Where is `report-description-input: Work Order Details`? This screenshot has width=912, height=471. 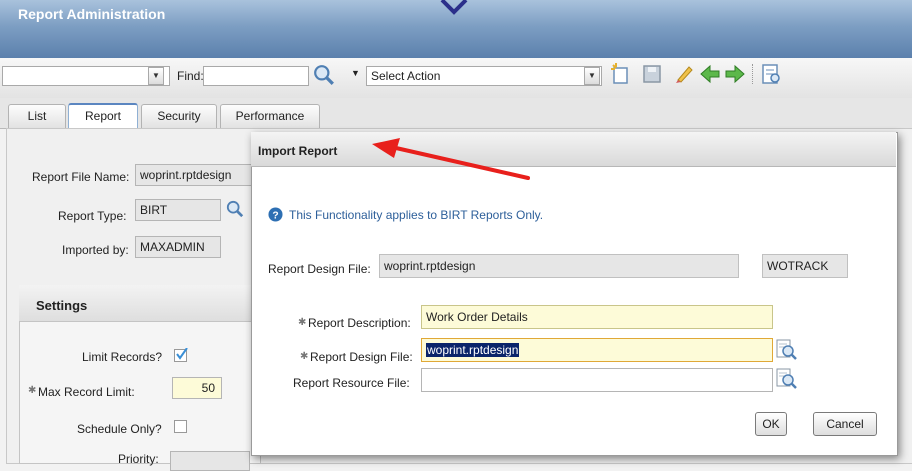 report-description-input: Work Order Details is located at coordinates (597, 317).